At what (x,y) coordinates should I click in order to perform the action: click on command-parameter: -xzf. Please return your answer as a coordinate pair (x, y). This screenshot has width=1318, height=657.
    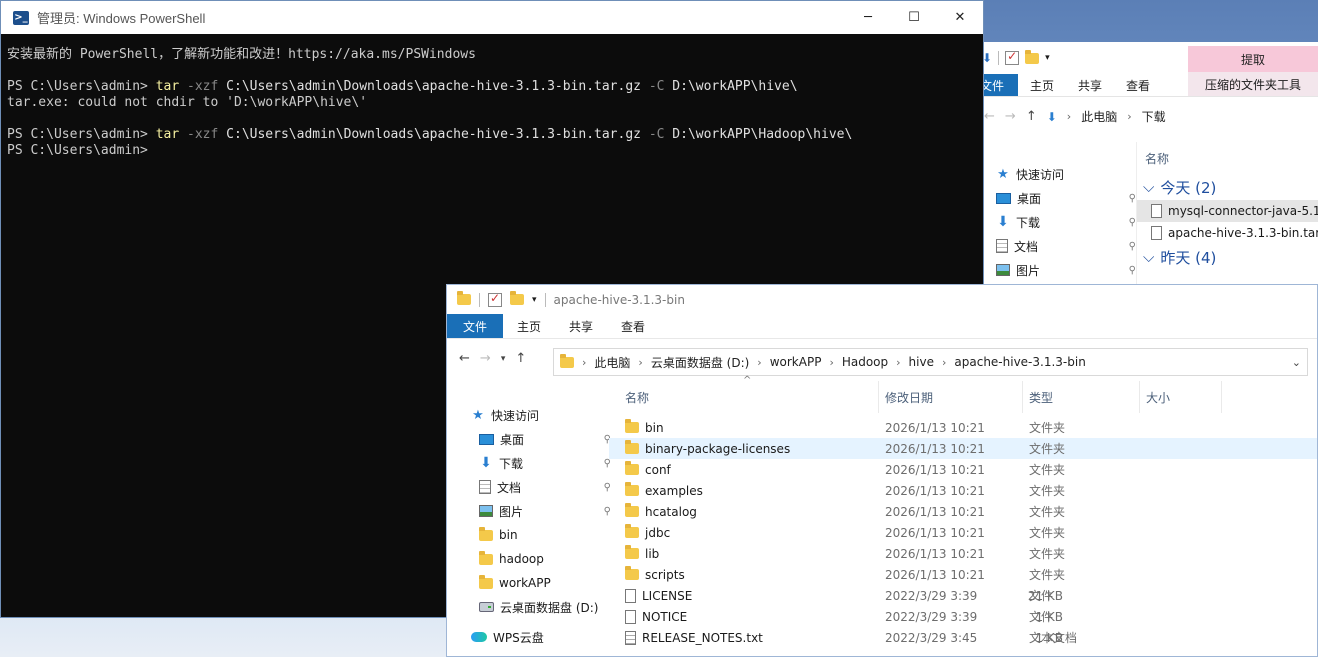
    Looking at the image, I should click on (203, 134).